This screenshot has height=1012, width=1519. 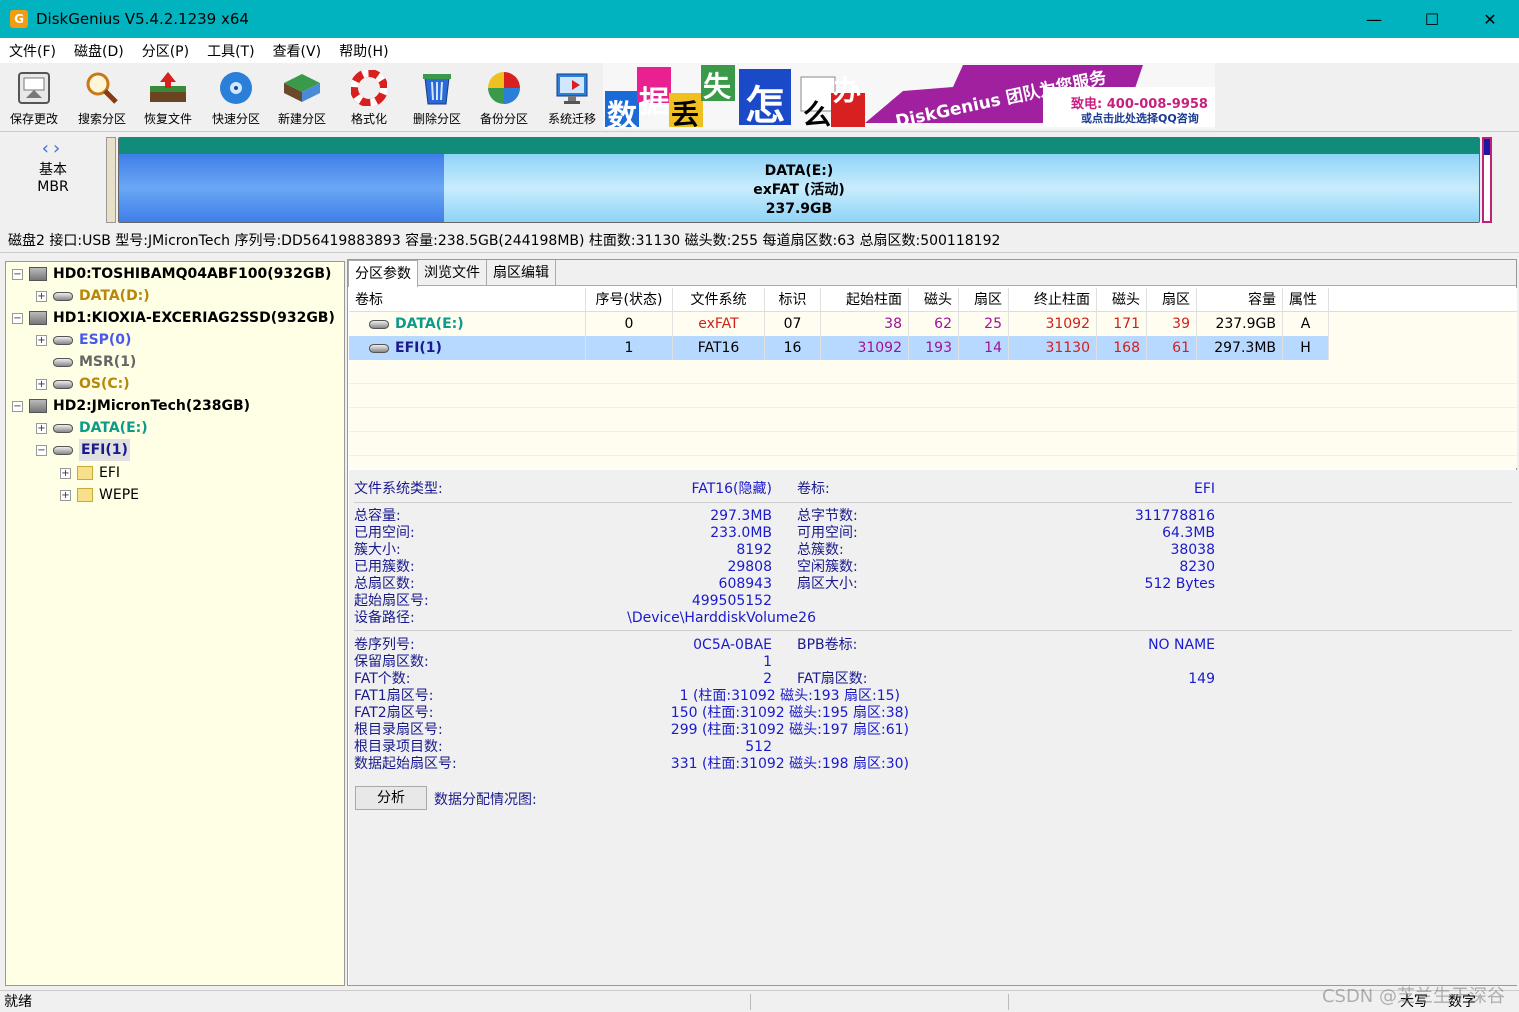 I want to click on cell-capacity: 237.9GB, so click(x=1240, y=324).